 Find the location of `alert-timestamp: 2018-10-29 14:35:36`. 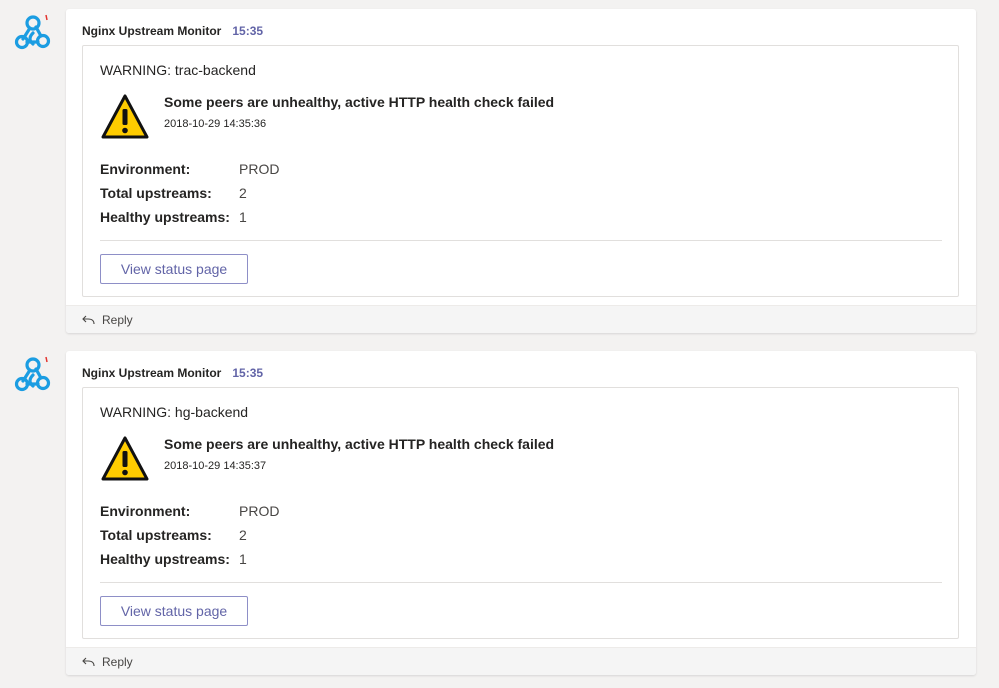

alert-timestamp: 2018-10-29 14:35:36 is located at coordinates (215, 124).